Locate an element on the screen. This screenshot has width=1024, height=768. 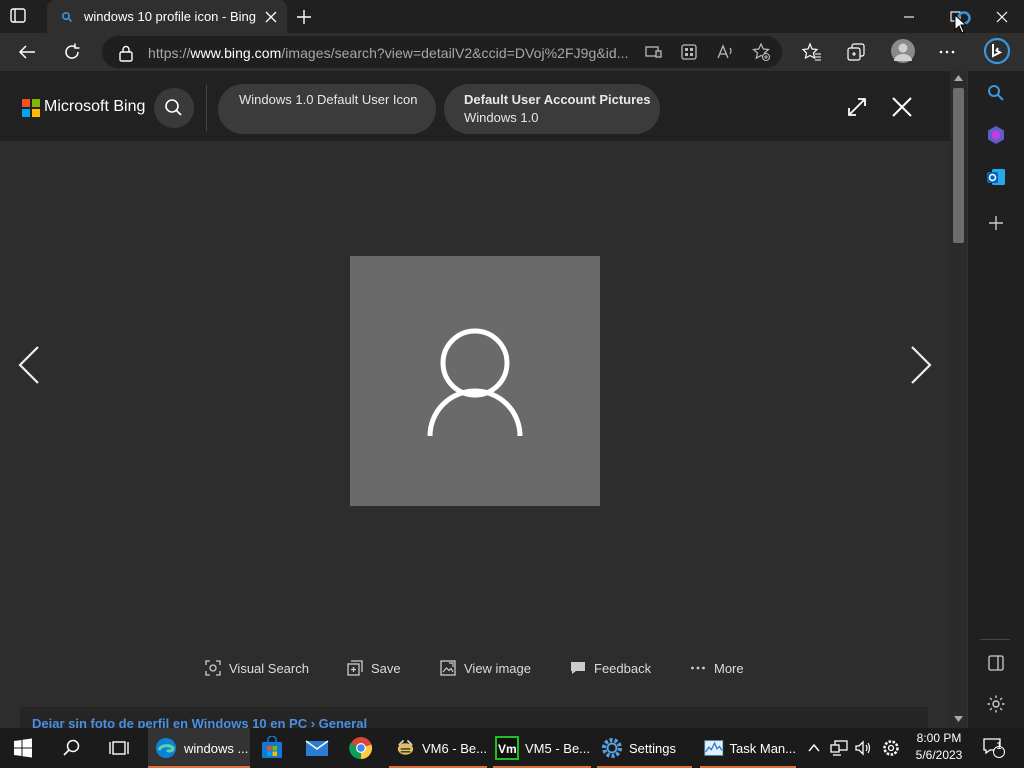
action-label: Feedback is located at coordinates (623, 668).